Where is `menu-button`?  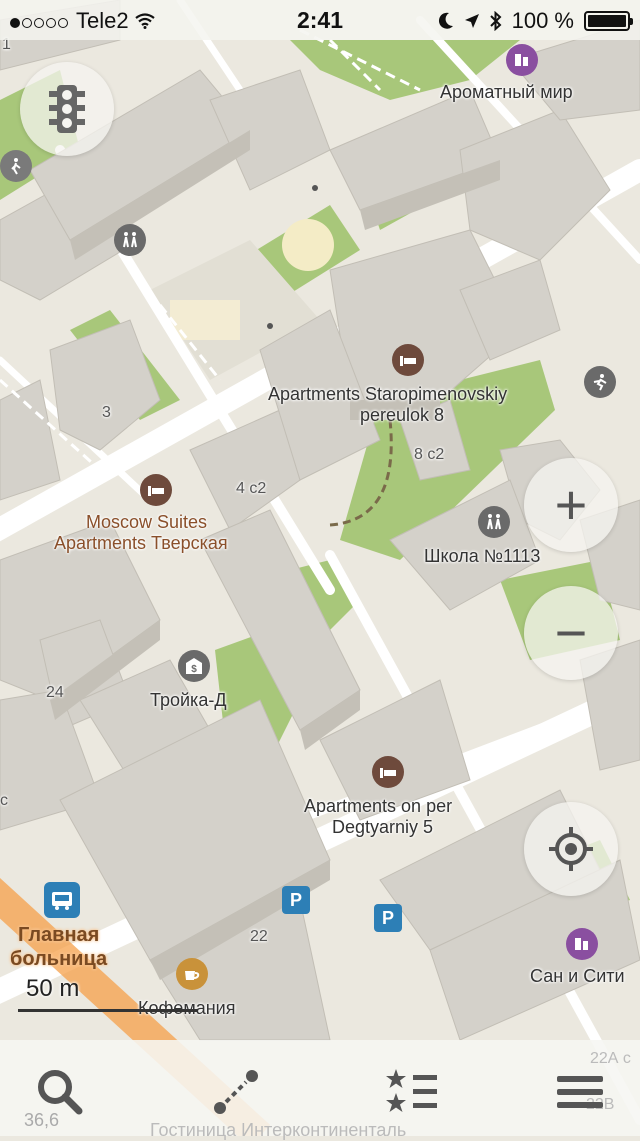 menu-button is located at coordinates (580, 1092).